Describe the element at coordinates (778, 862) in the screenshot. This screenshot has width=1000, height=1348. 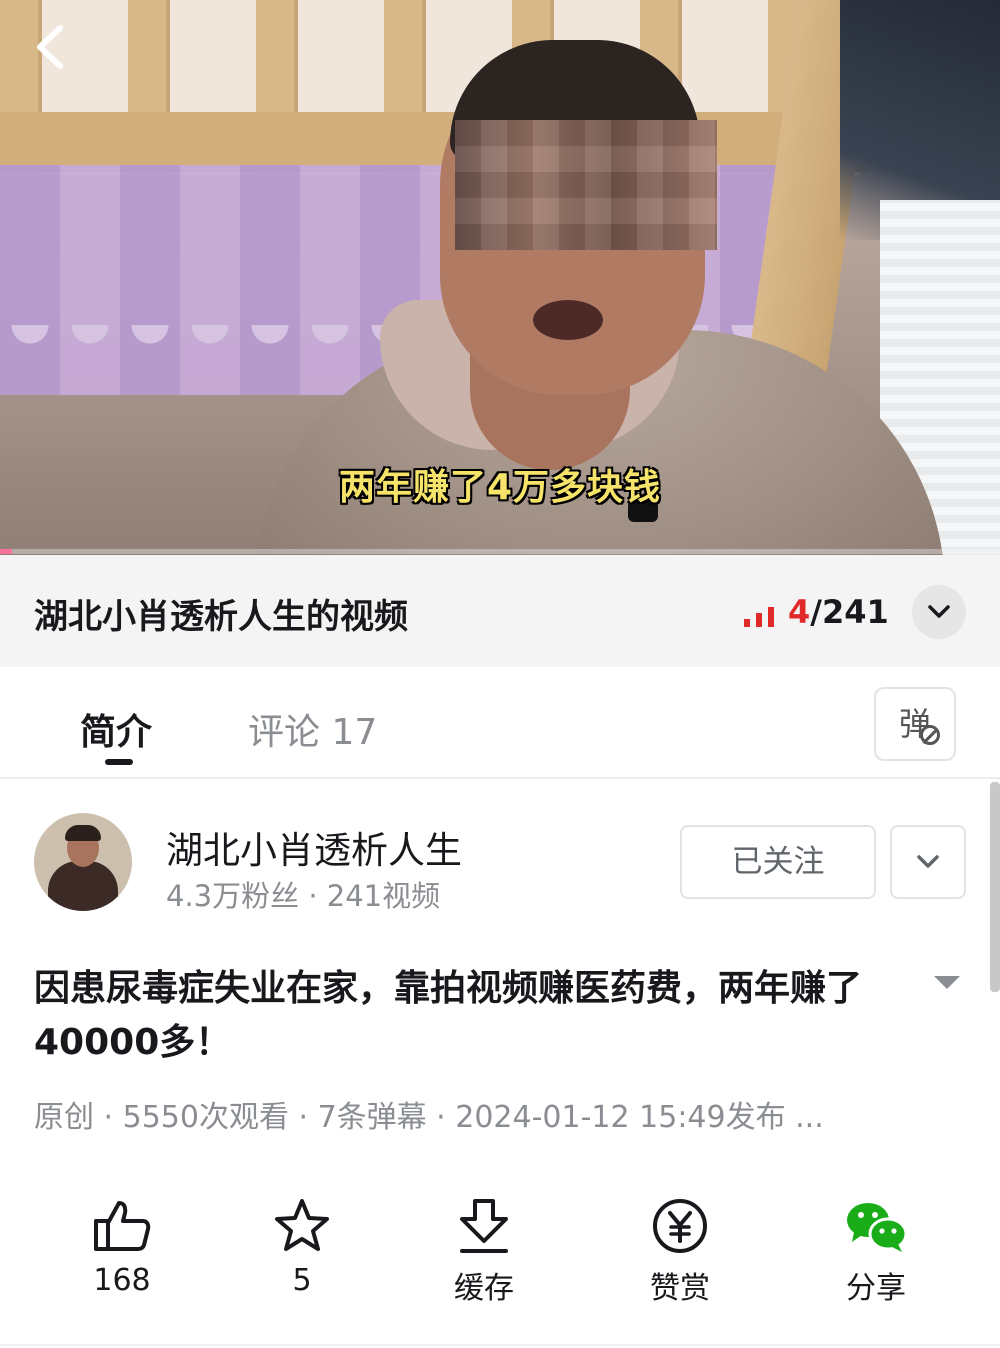
I see `follow-button: 已关注` at that location.